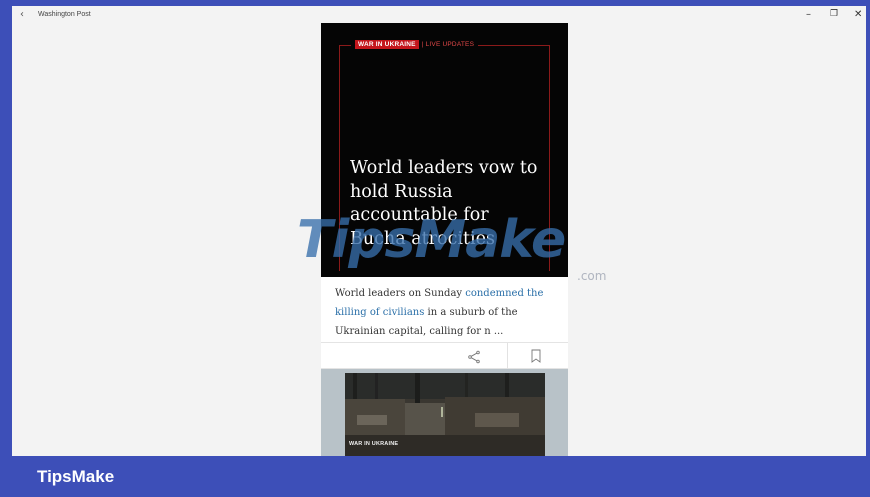 The height and width of the screenshot is (497, 870). Describe the element at coordinates (592, 276) in the screenshot. I see `watermark-suffix: .com` at that location.